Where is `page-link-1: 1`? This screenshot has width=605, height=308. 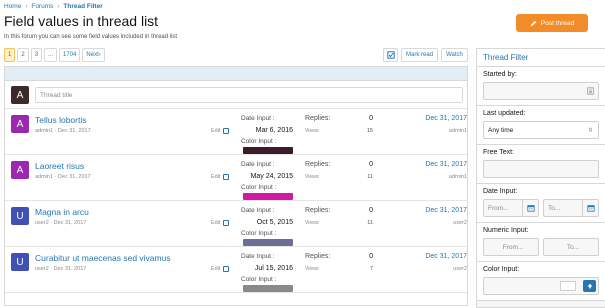
page-link-1: 1 is located at coordinates (10, 55).